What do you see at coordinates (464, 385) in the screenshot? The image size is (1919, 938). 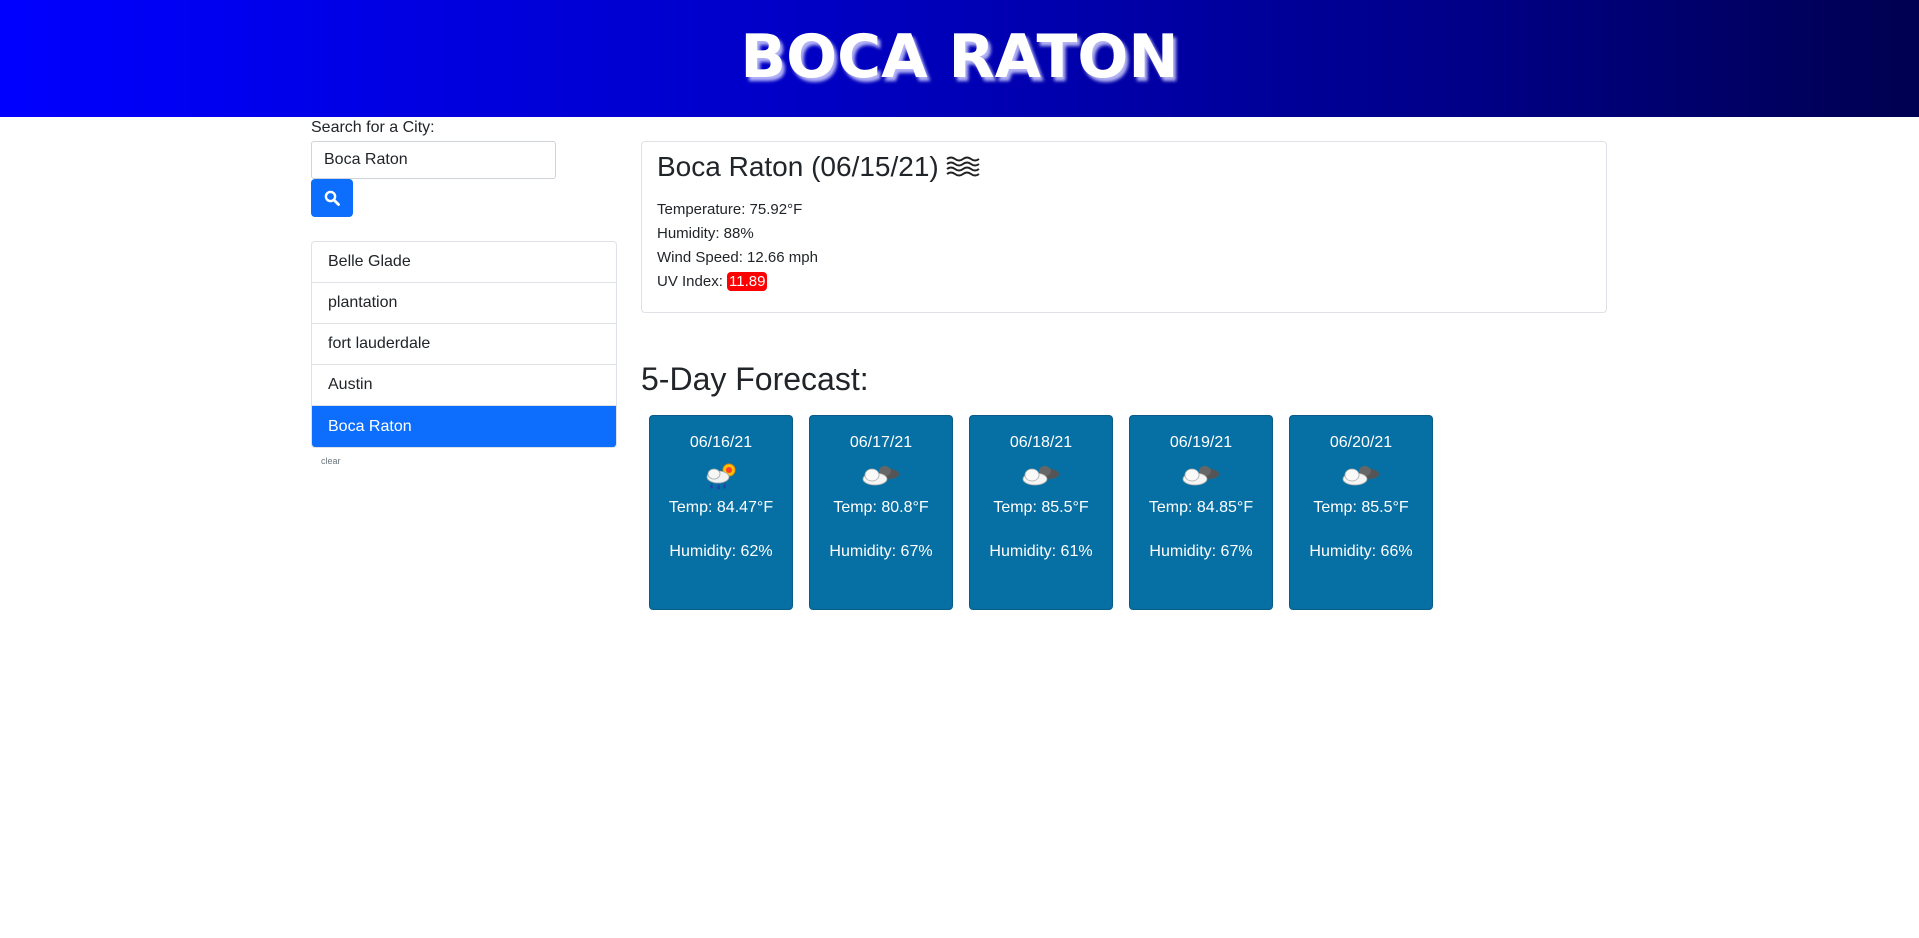 I see `history-item-austin: Austin` at bounding box center [464, 385].